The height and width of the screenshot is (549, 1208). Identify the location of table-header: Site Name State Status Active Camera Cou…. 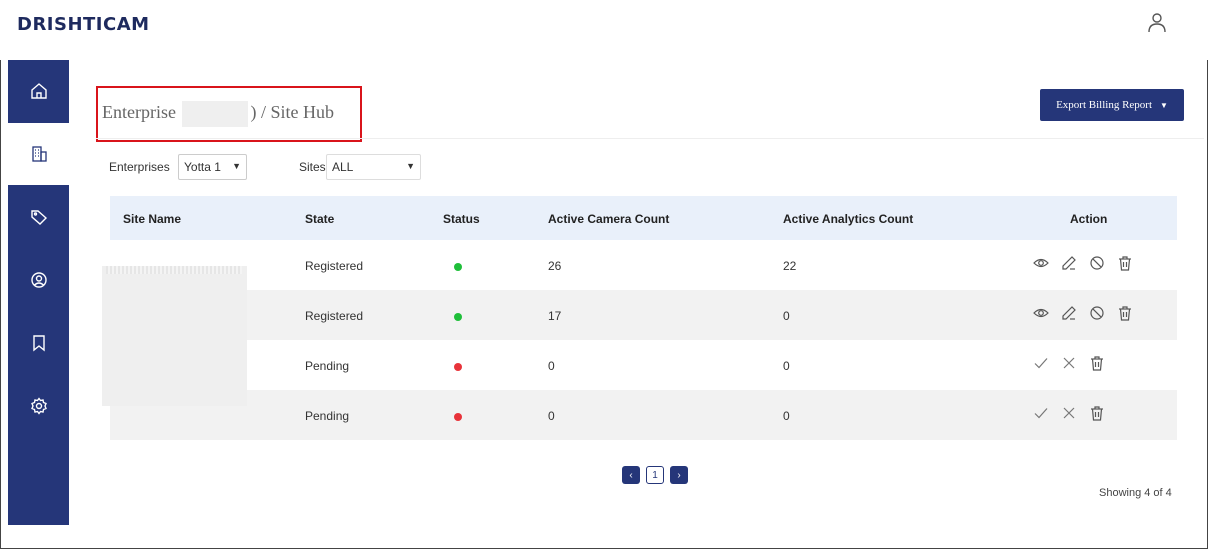
(643, 218).